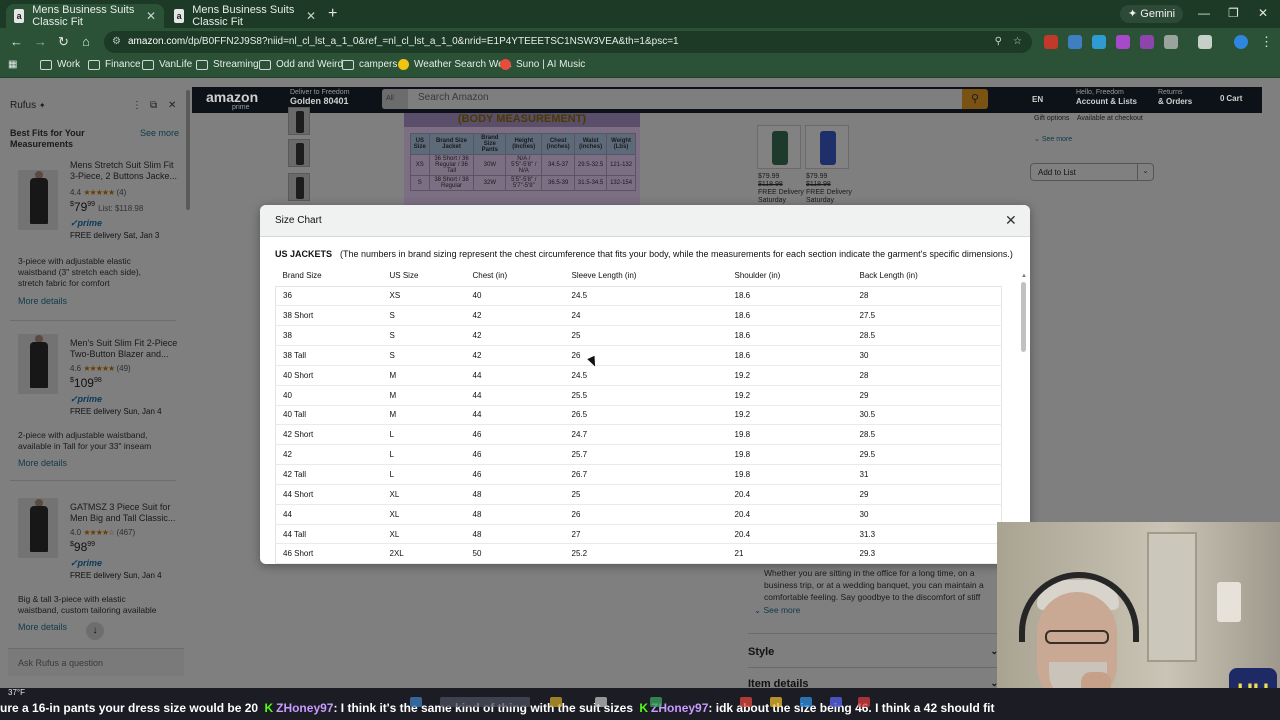 This screenshot has width=1280, height=720. What do you see at coordinates (1092, 172) in the screenshot?
I see `add-to-list-button: Add to List ⌄` at bounding box center [1092, 172].